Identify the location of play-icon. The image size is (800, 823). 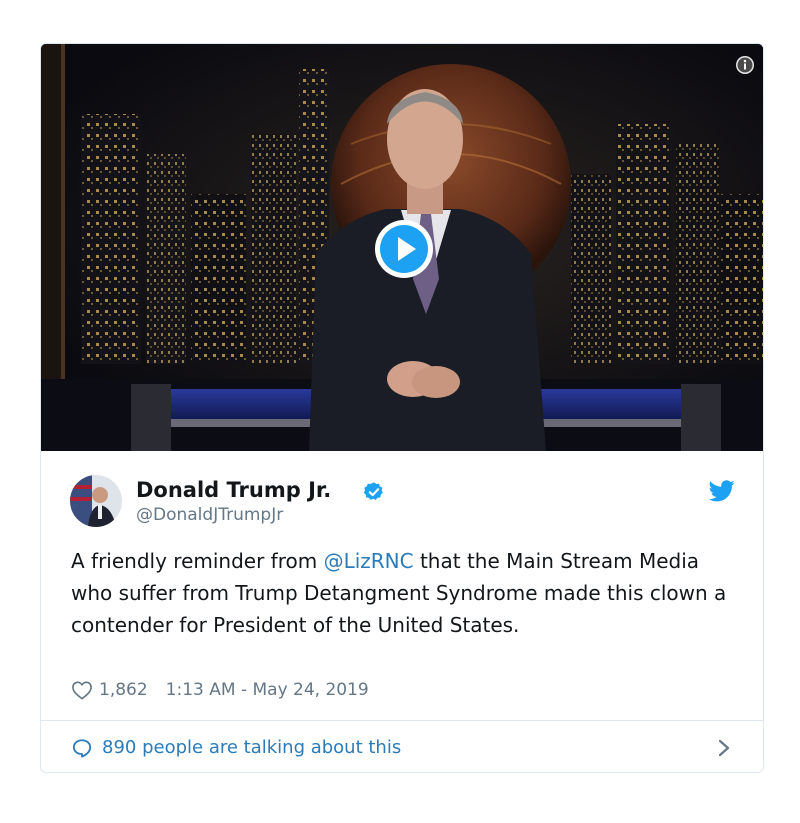
(404, 249).